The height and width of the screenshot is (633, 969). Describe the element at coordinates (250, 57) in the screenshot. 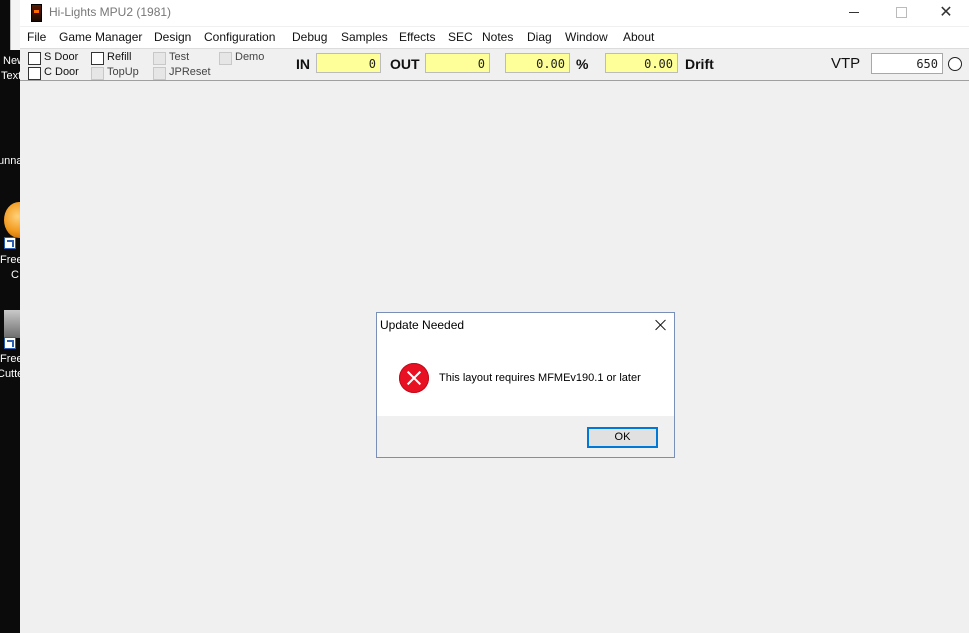

I see `checkbox-label: Demo` at that location.